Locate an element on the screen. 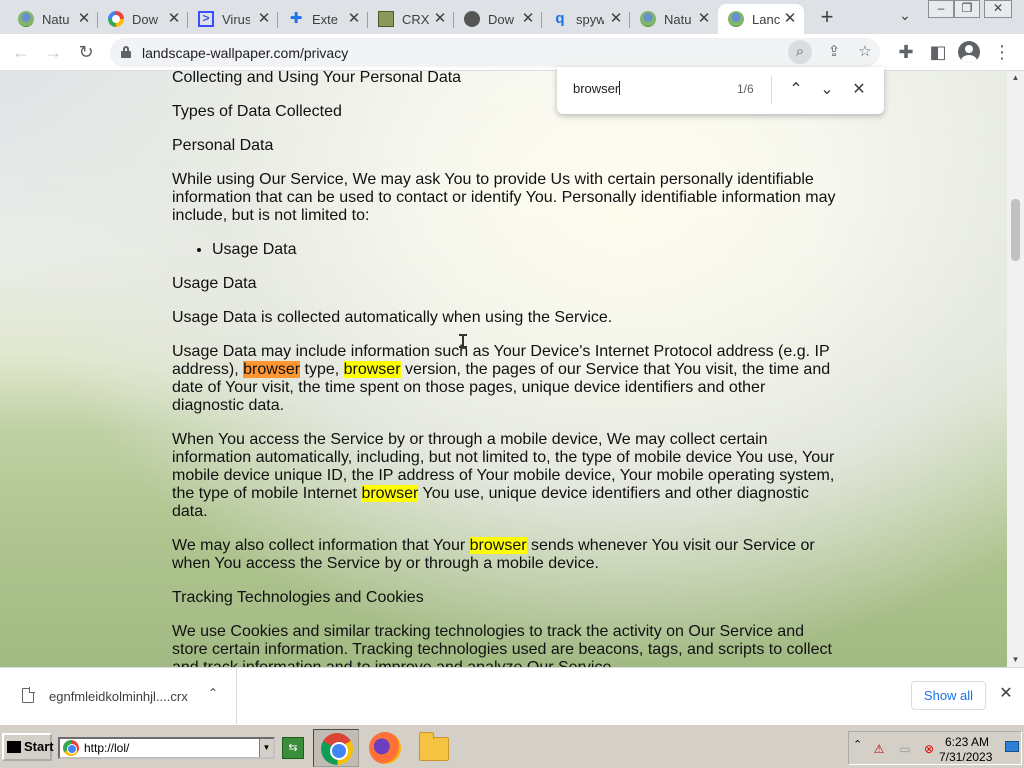 This screenshot has width=1024, height=768. tab-title: CRX is located at coordinates (416, 19).